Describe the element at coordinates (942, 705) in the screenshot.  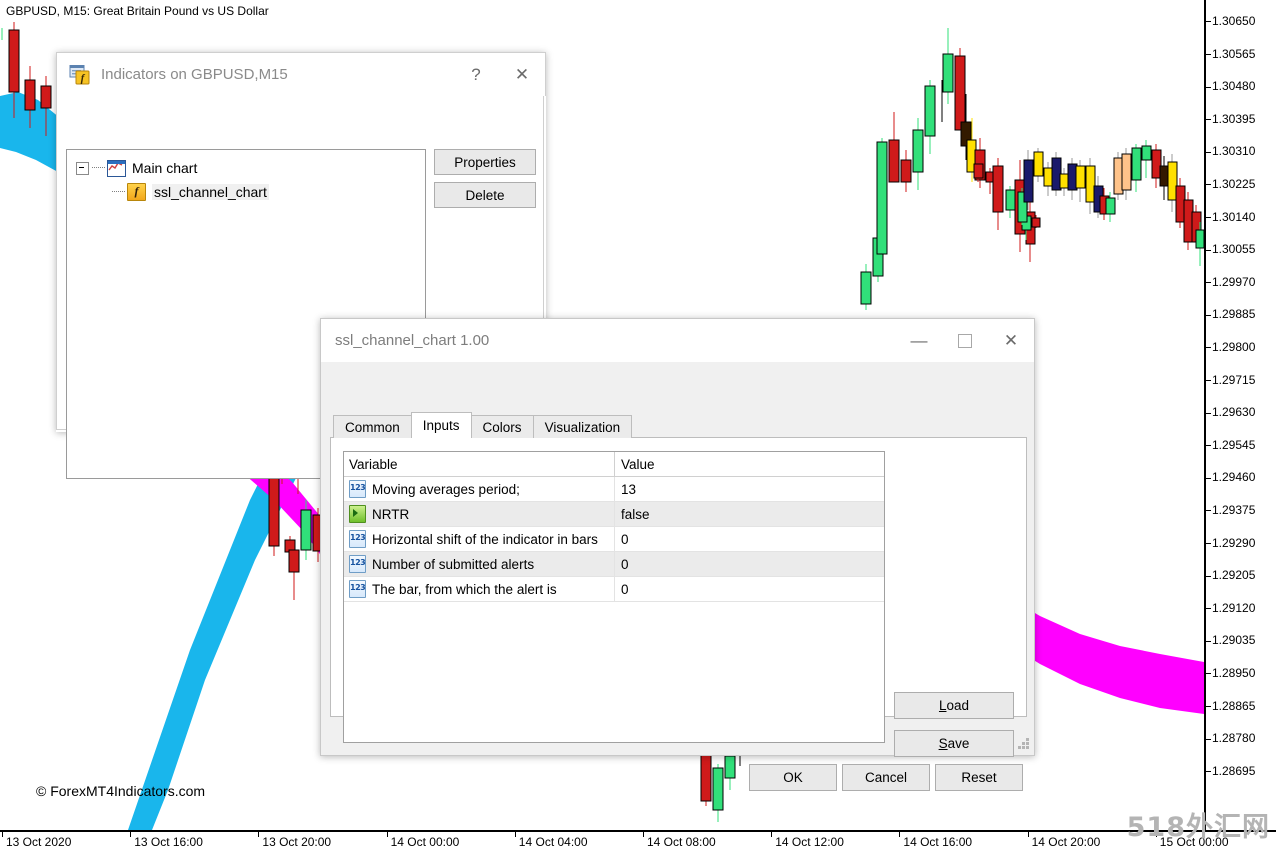
I see `load-button-label-accel: L` at that location.